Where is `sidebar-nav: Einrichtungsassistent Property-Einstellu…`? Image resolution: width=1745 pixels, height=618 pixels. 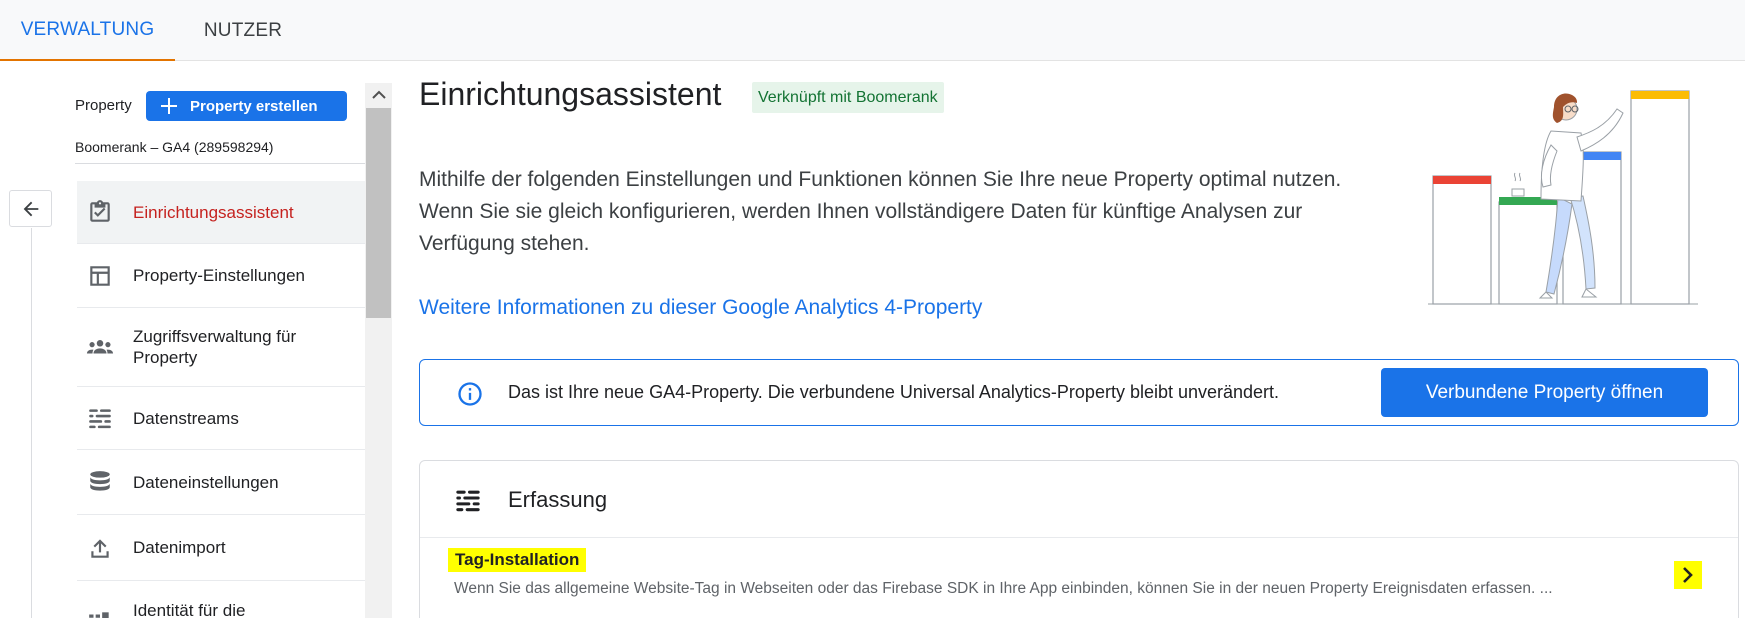 sidebar-nav: Einrichtungsassistent Property-Einstellu… is located at coordinates (221, 399).